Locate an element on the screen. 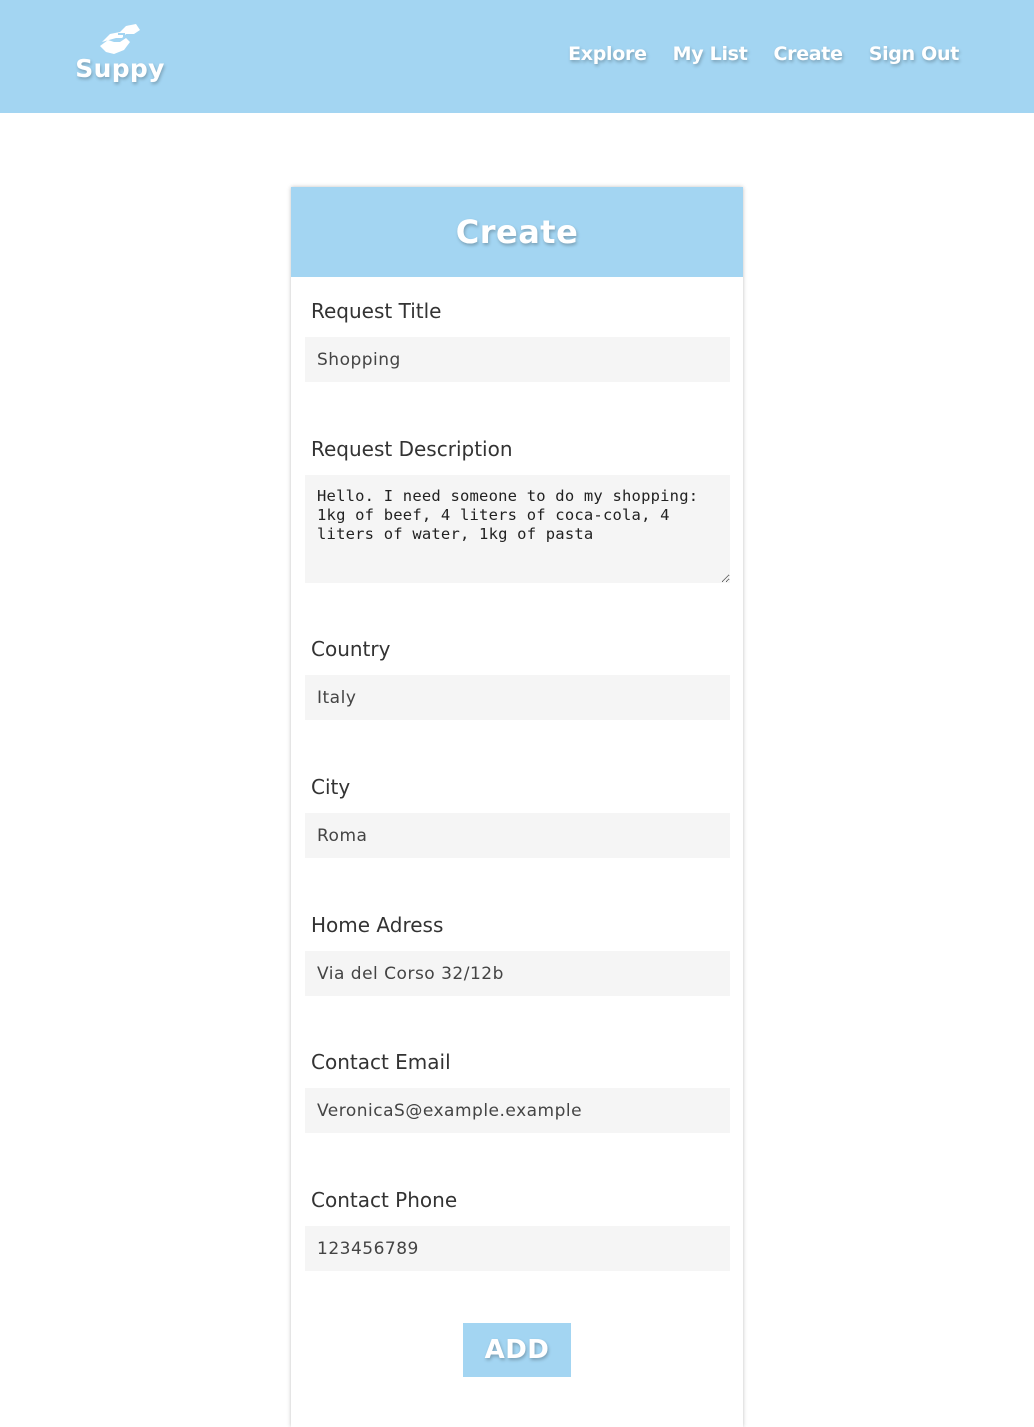 The image size is (1034, 1427). nav-sign-out: Sign Out is located at coordinates (914, 54).